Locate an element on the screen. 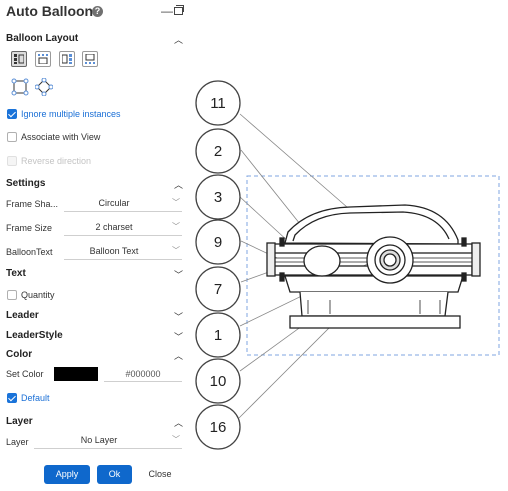  panel-title: Auto Balloon is located at coordinates (50, 11).